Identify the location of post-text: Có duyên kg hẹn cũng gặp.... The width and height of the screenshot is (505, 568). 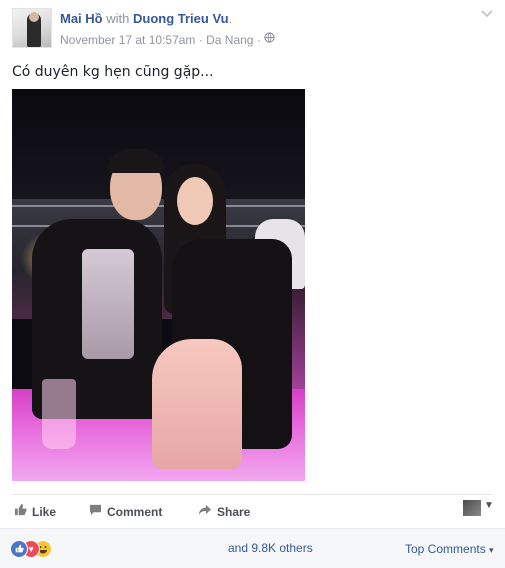
(113, 72).